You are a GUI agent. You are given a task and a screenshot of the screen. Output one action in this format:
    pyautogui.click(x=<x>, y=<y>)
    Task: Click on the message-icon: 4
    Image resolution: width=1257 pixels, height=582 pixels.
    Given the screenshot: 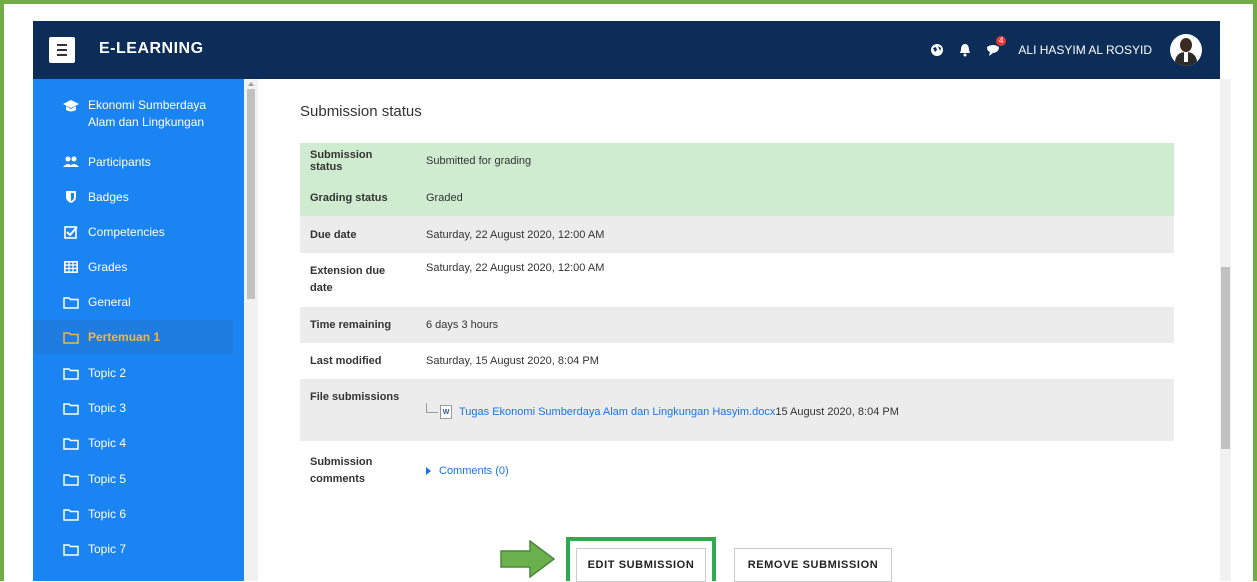 What is the action you would take?
    pyautogui.click(x=996, y=46)
    